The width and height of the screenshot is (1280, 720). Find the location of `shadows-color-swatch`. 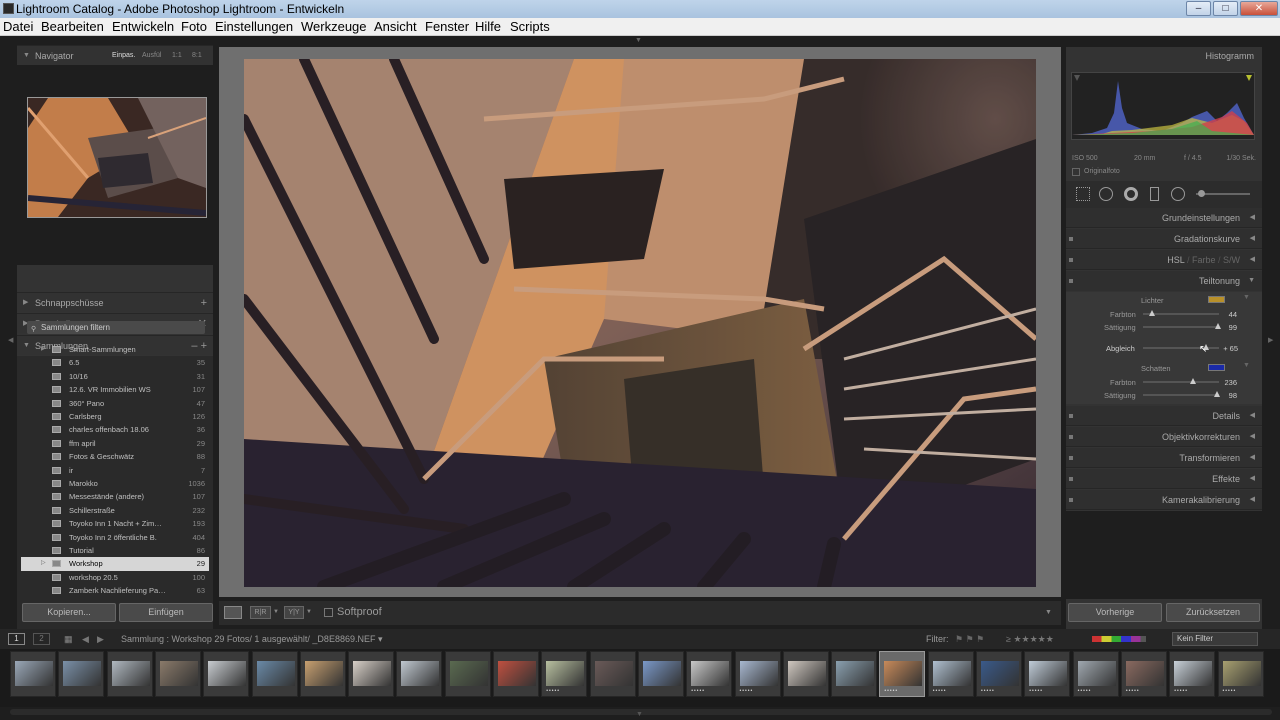

shadows-color-swatch is located at coordinates (1216, 367).